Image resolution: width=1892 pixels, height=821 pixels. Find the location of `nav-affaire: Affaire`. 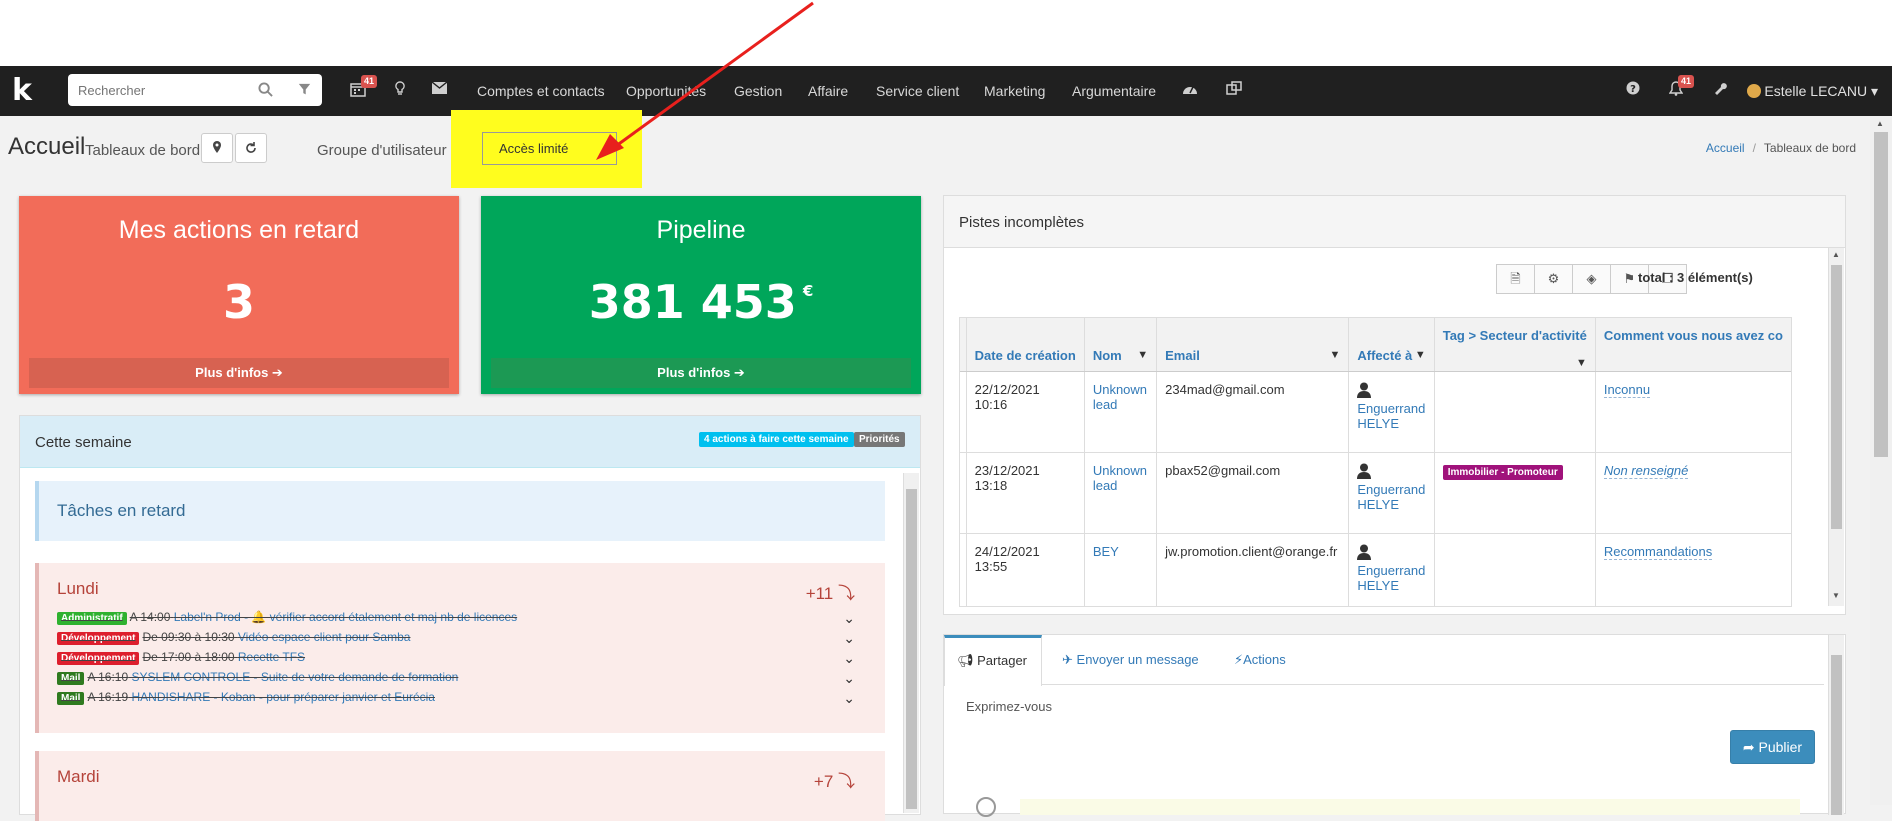

nav-affaire: Affaire is located at coordinates (828, 91).